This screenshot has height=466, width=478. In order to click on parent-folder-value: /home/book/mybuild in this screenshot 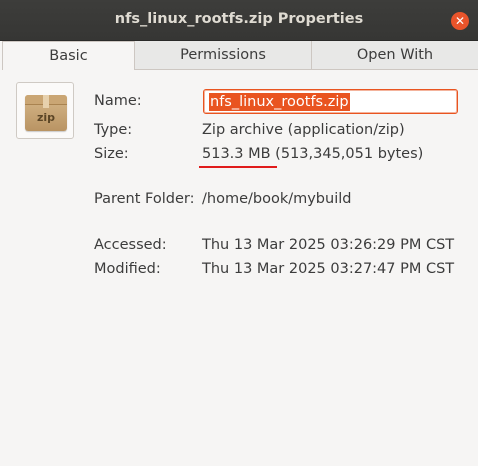, I will do `click(277, 199)`.